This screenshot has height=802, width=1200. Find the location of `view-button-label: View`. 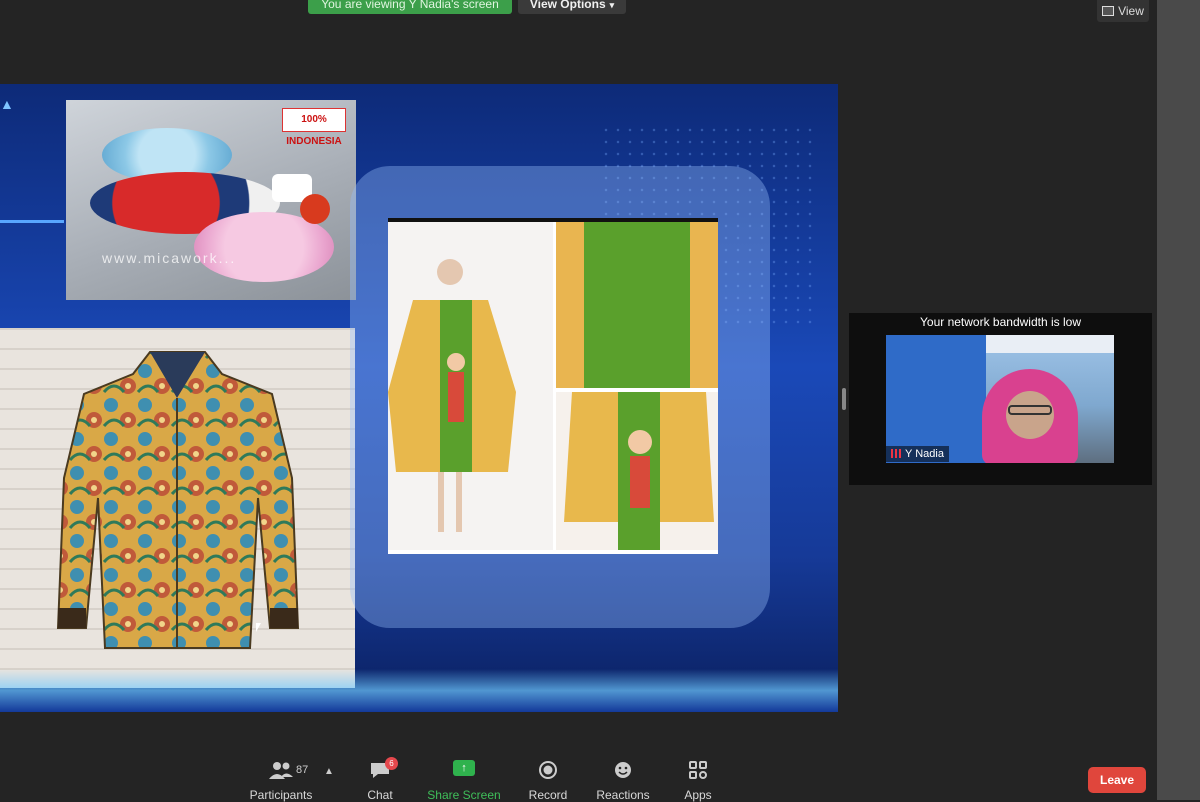

view-button-label: View is located at coordinates (1131, 11).